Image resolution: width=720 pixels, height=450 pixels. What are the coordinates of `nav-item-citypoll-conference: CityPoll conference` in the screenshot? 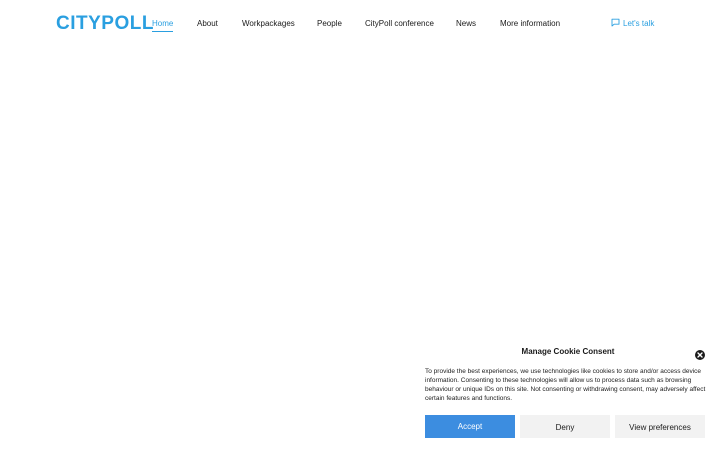 It's located at (399, 24).